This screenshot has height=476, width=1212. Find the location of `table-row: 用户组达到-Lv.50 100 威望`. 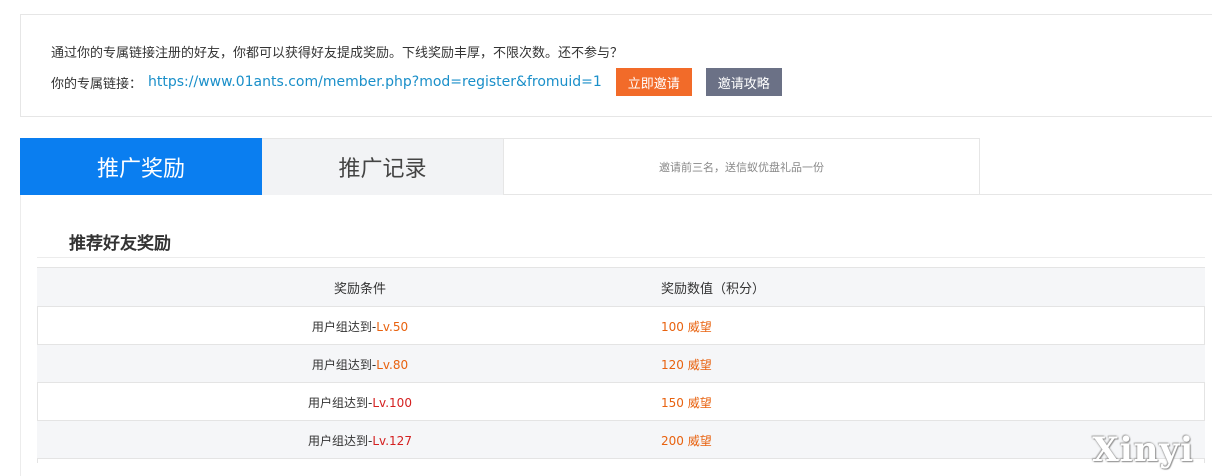

table-row: 用户组达到-Lv.50 100 威望 is located at coordinates (621, 325).